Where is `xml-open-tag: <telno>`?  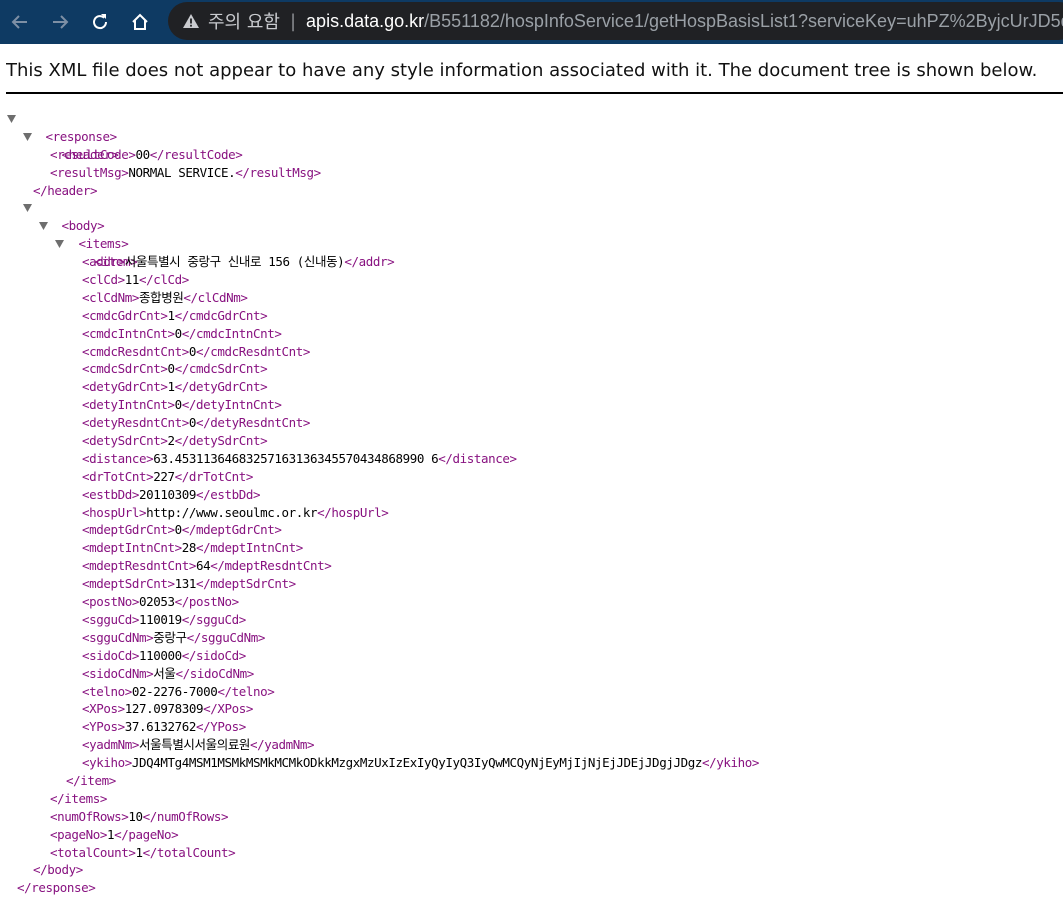 xml-open-tag: <telno> is located at coordinates (107, 691).